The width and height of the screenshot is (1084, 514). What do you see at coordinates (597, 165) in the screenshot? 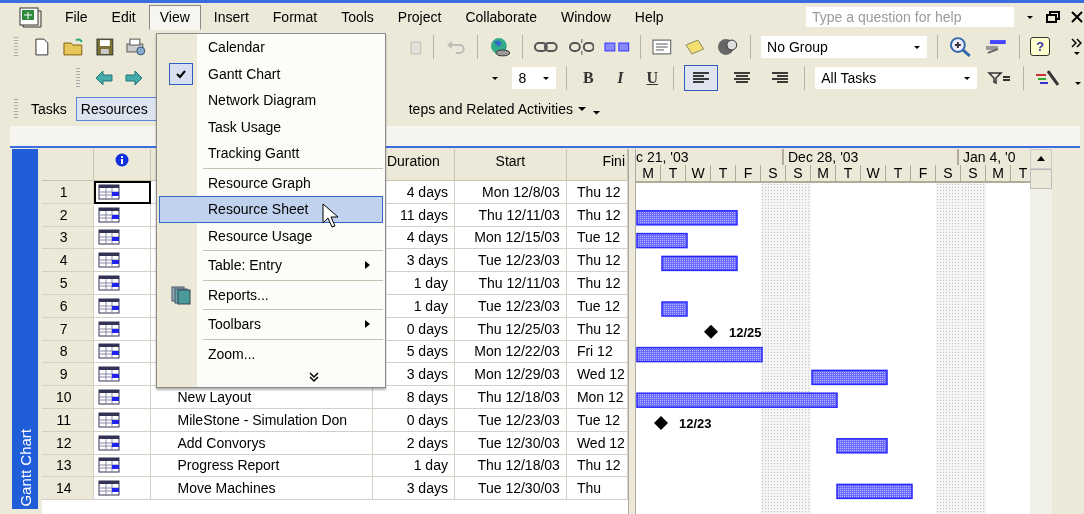
I see `column-header: Fini` at bounding box center [597, 165].